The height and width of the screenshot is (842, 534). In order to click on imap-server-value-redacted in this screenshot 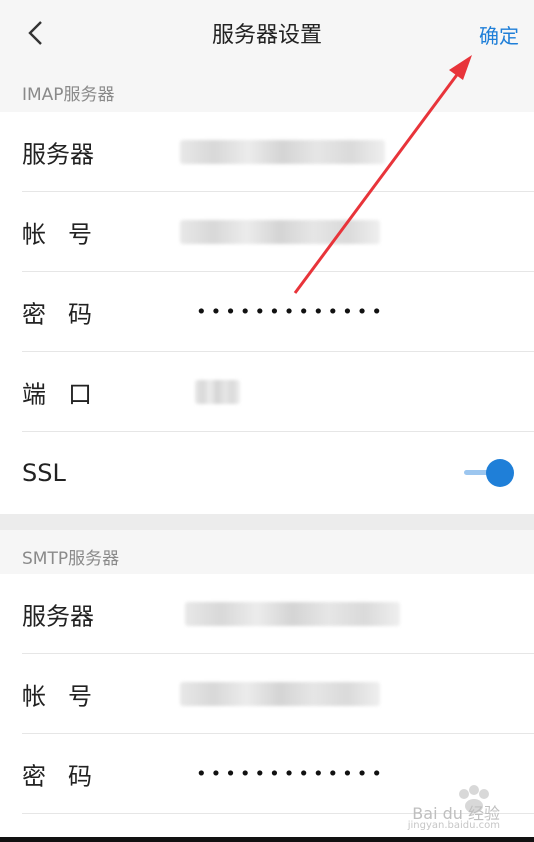, I will do `click(282, 152)`.